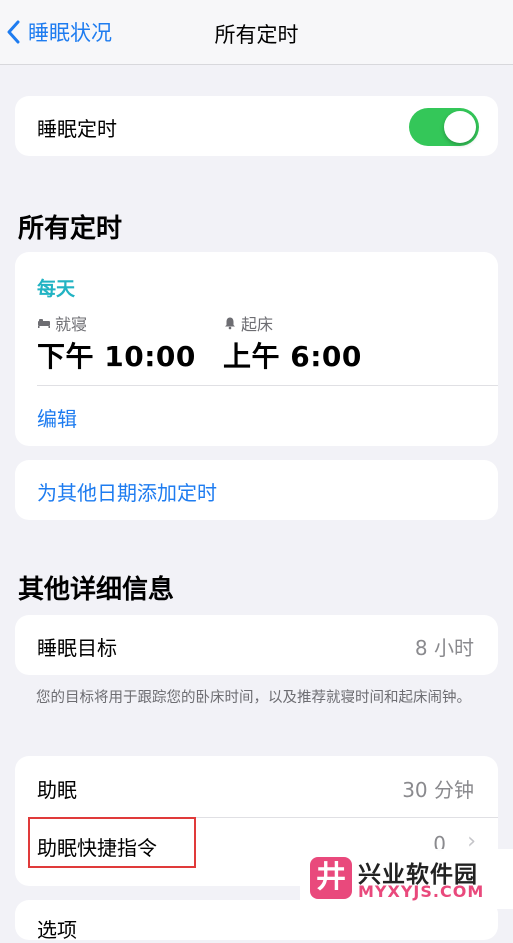 The height and width of the screenshot is (943, 513). Describe the element at coordinates (57, 928) in the screenshot. I see `options-label: 选项` at that location.